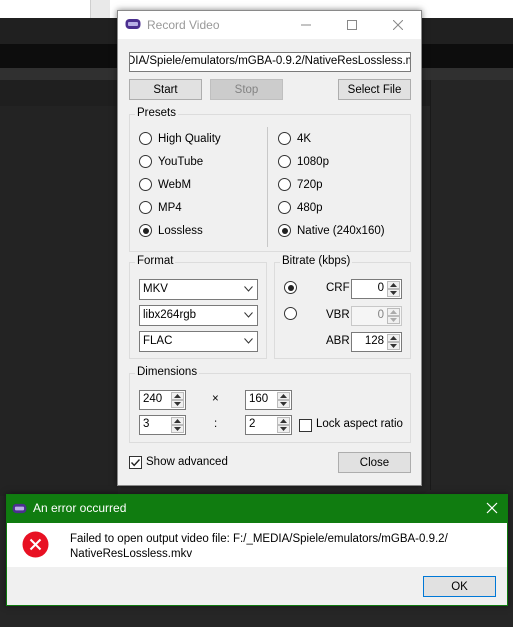 This screenshot has height=627, width=513. Describe the element at coordinates (338, 315) in the screenshot. I see `vbr-label: VBR` at that location.